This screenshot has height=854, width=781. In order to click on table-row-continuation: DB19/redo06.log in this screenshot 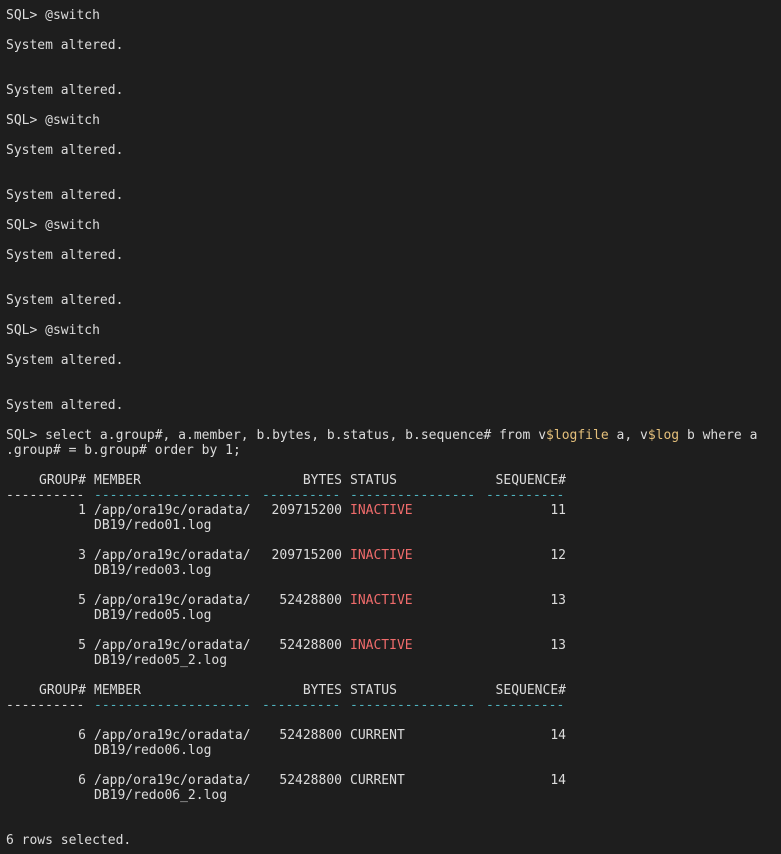, I will do `click(108, 750)`.